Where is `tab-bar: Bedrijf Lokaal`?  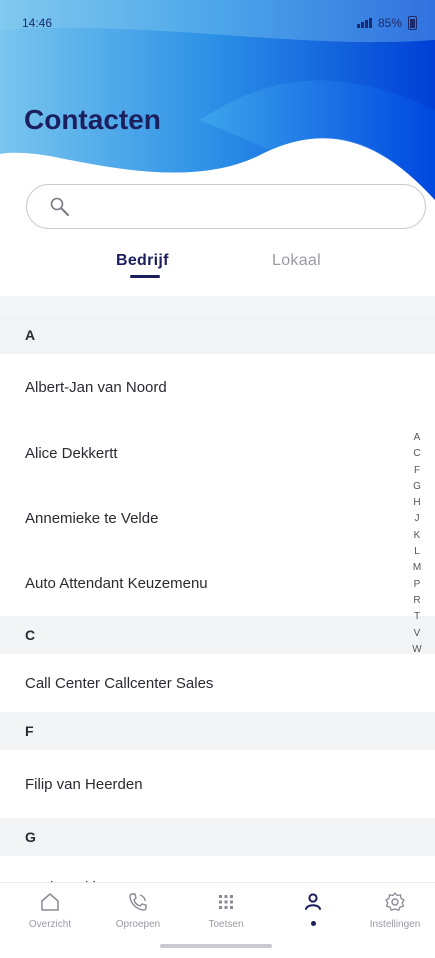
tab-bar: Bedrijf Lokaal is located at coordinates (217, 272).